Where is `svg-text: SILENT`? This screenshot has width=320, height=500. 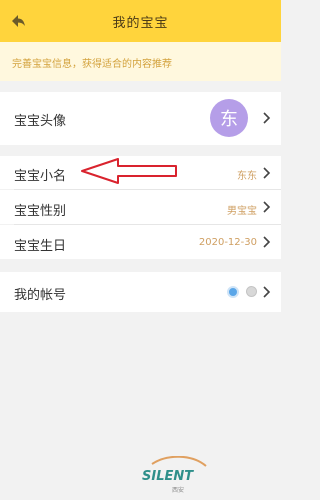 svg-text: SILENT is located at coordinates (168, 476).